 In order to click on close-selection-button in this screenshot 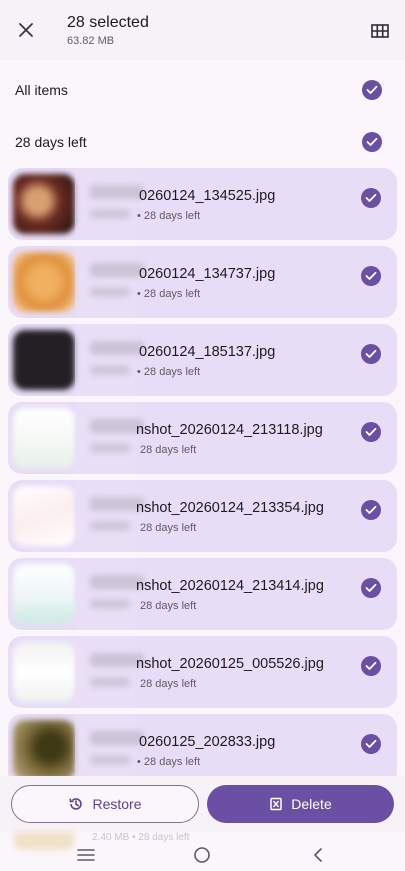, I will do `click(26, 30)`.